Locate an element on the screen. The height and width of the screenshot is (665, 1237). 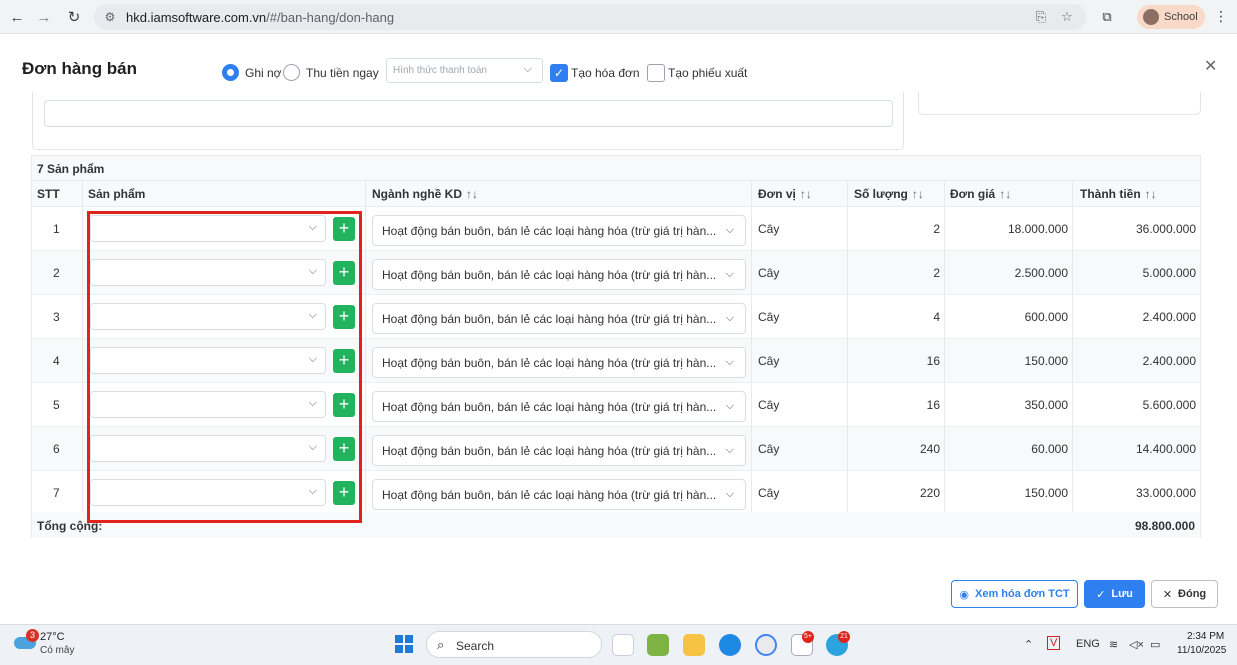
reload-icon: ↻ is located at coordinates (74, 17).